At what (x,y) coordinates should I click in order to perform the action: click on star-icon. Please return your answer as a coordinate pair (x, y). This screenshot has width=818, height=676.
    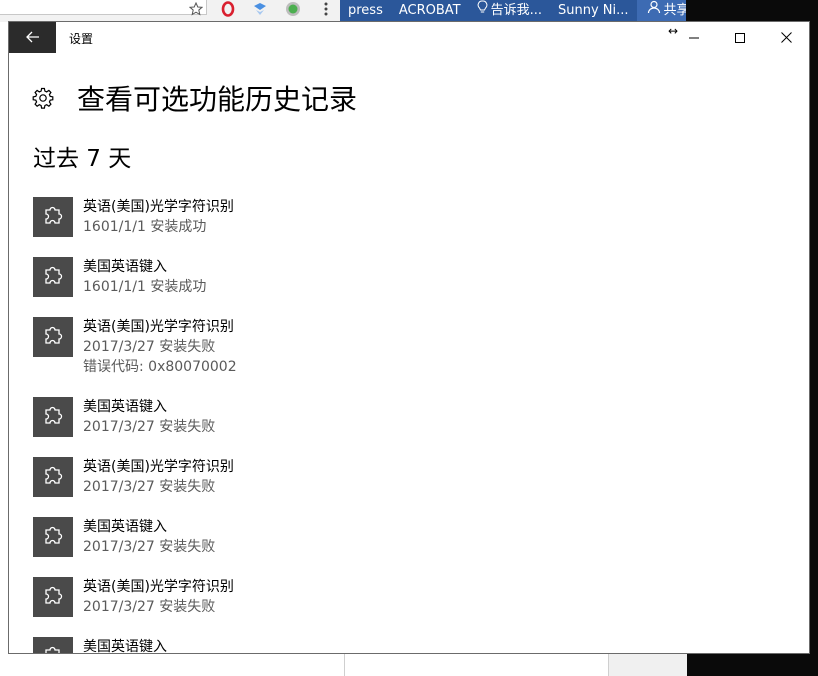
    Looking at the image, I should click on (196, 9).